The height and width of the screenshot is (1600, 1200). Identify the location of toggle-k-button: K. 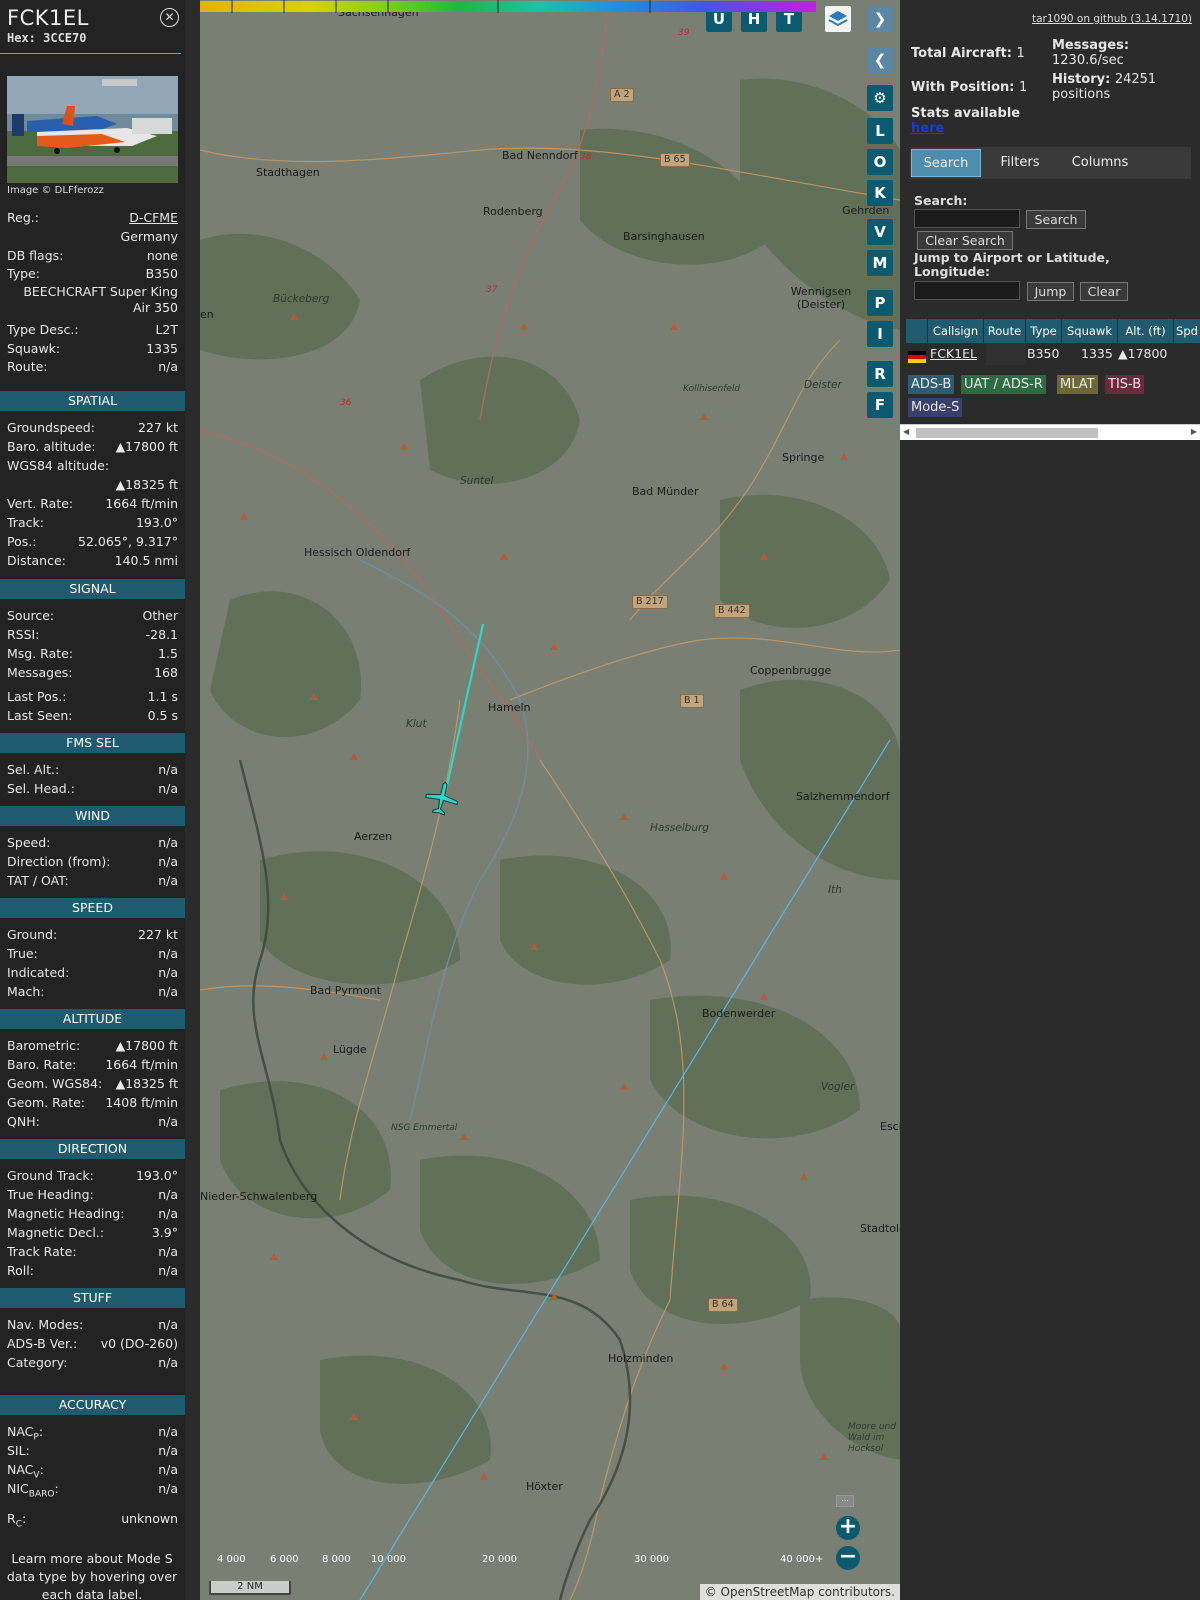
(880, 193).